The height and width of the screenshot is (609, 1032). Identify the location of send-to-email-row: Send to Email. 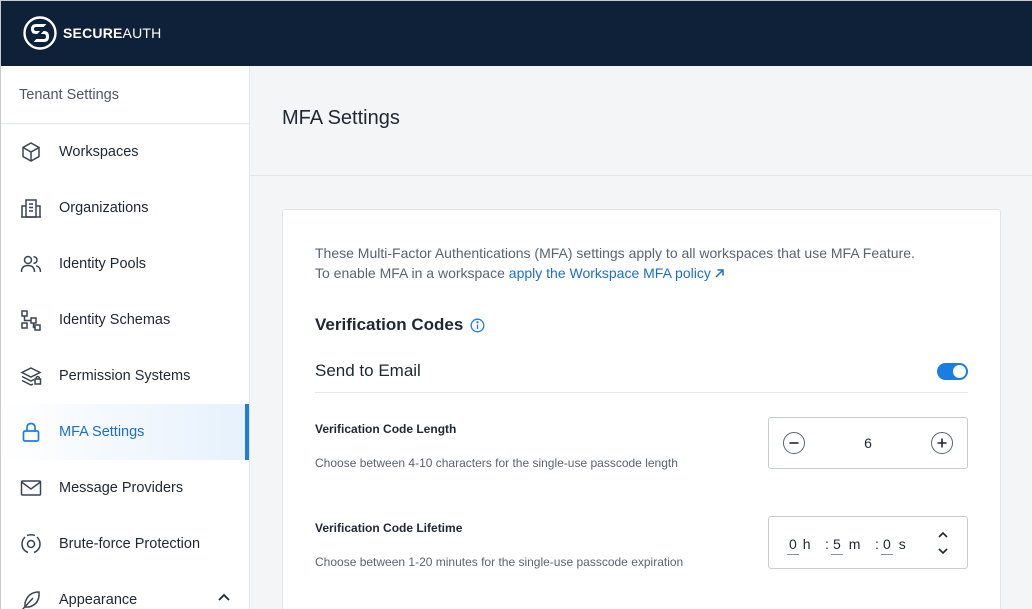
(641, 374).